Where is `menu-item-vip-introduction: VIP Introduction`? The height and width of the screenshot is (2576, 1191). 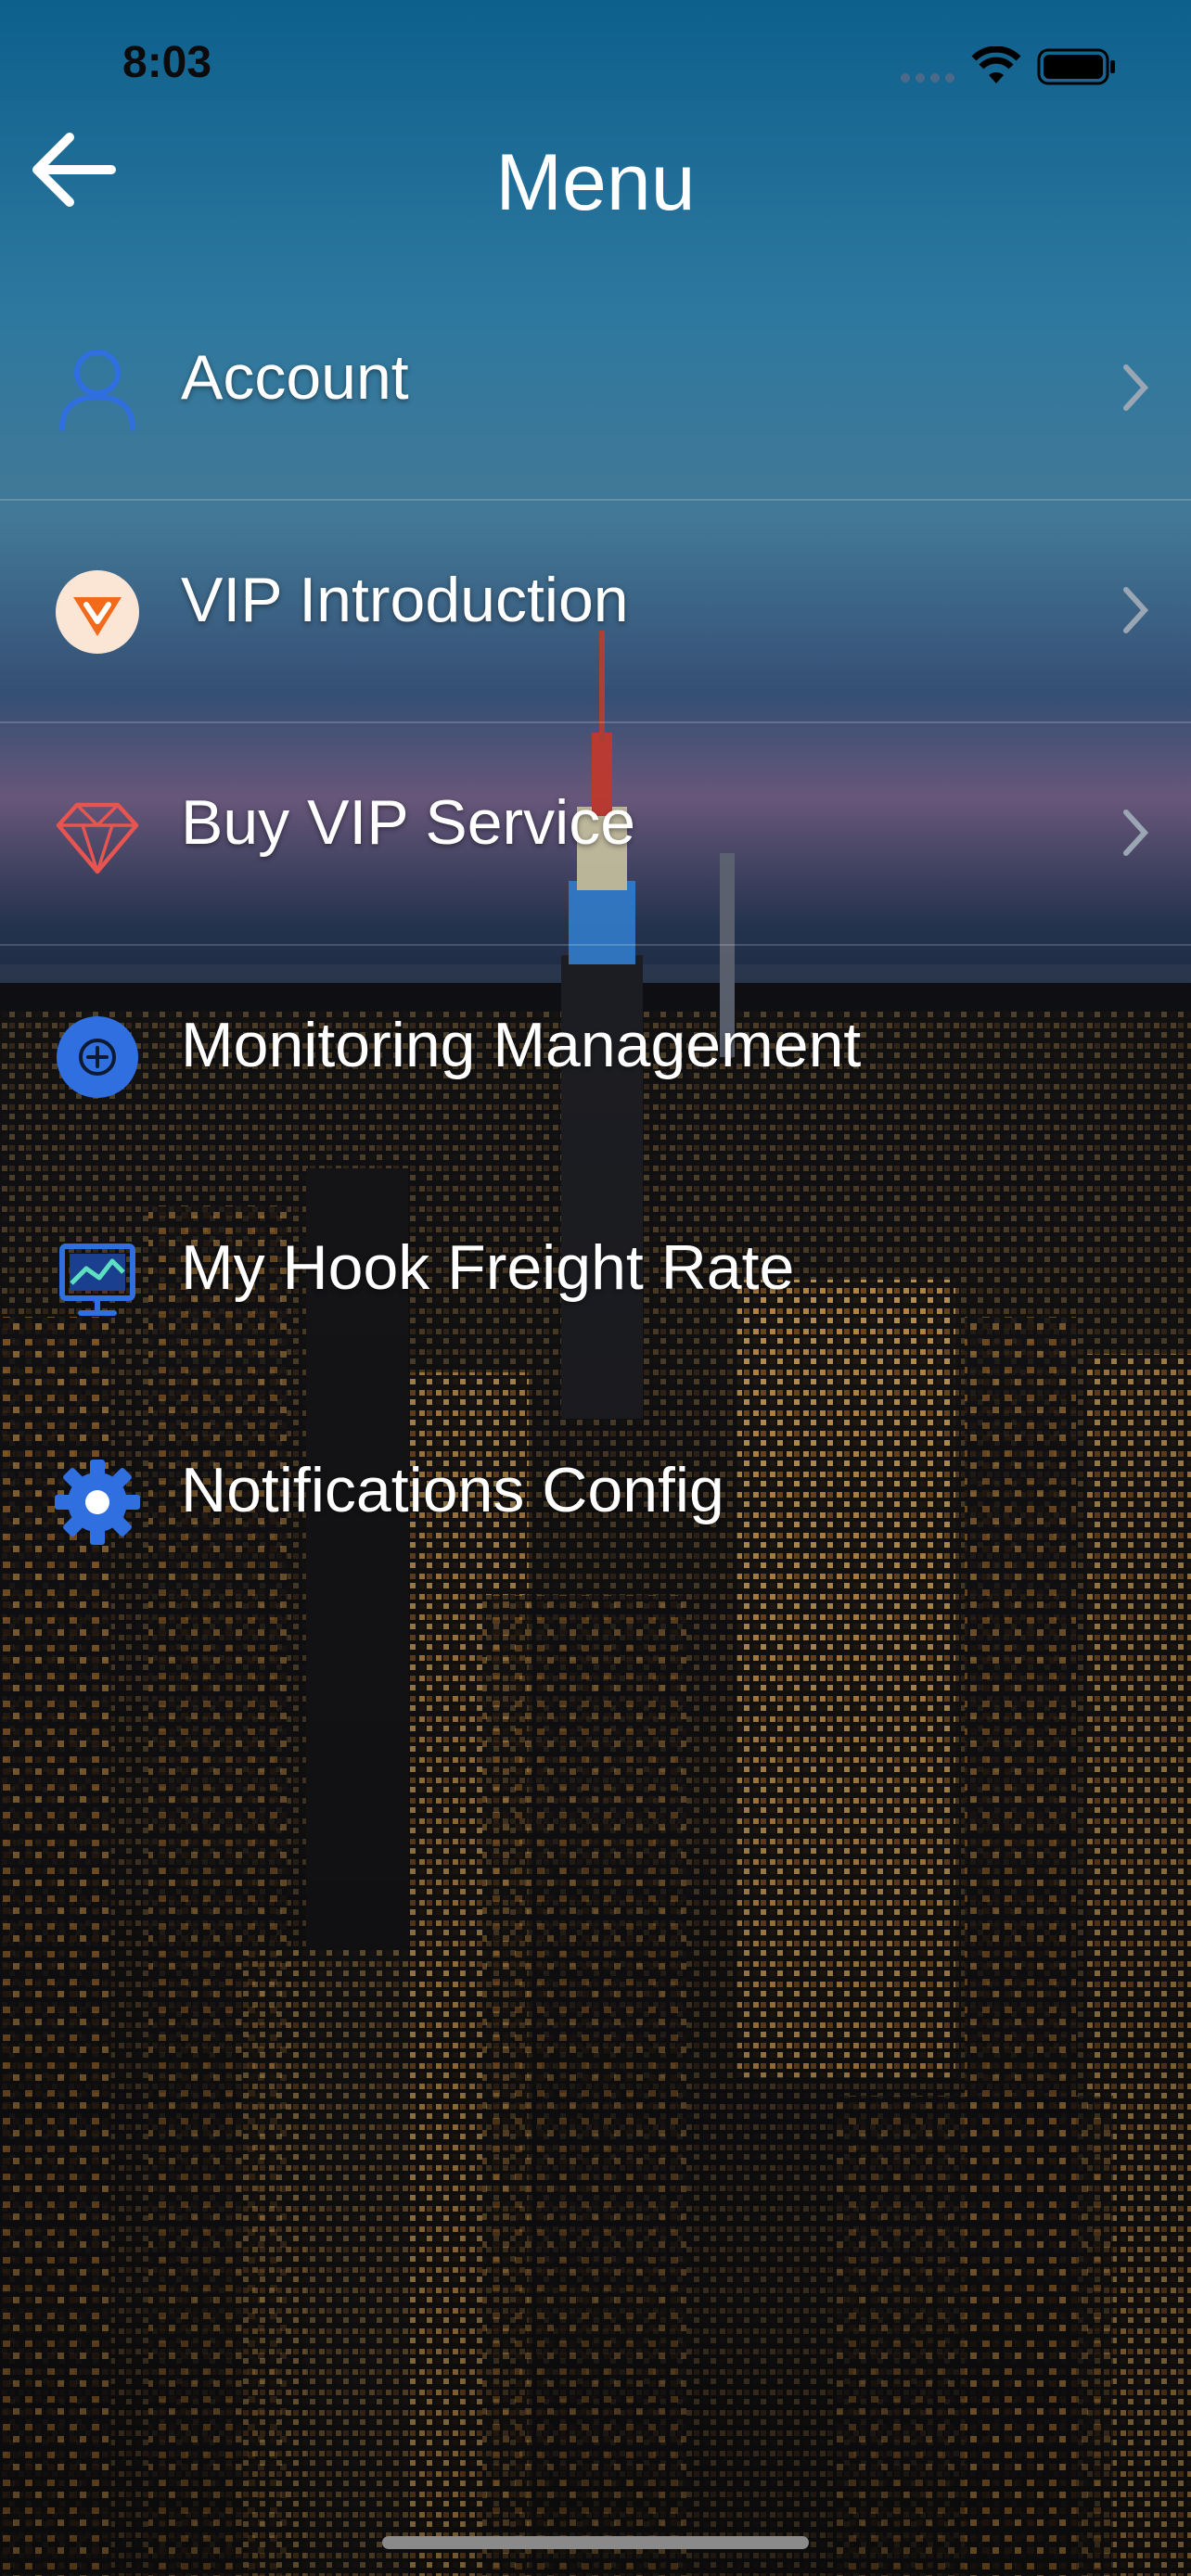
menu-item-vip-introduction: VIP Introduction is located at coordinates (595, 612).